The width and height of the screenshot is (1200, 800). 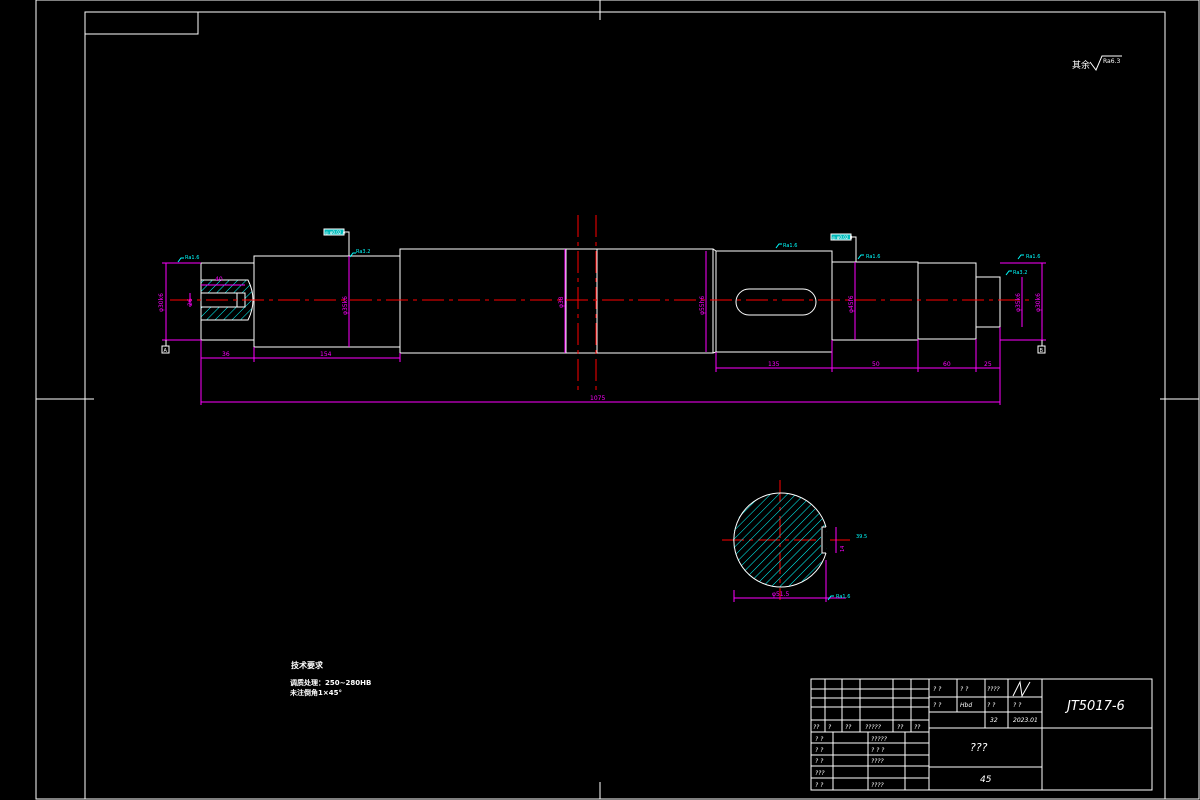 I want to click on roughness-mark-2: Ra3.2, so click(x=363, y=252).